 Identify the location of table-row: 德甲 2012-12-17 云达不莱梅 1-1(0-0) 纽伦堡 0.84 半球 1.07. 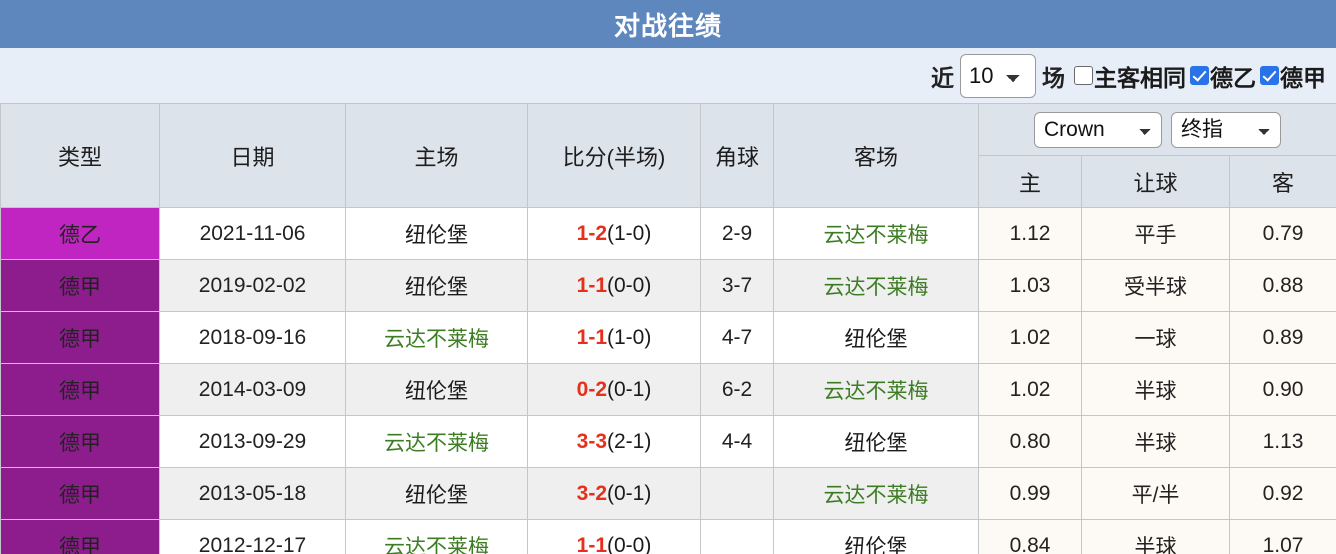
(668, 536).